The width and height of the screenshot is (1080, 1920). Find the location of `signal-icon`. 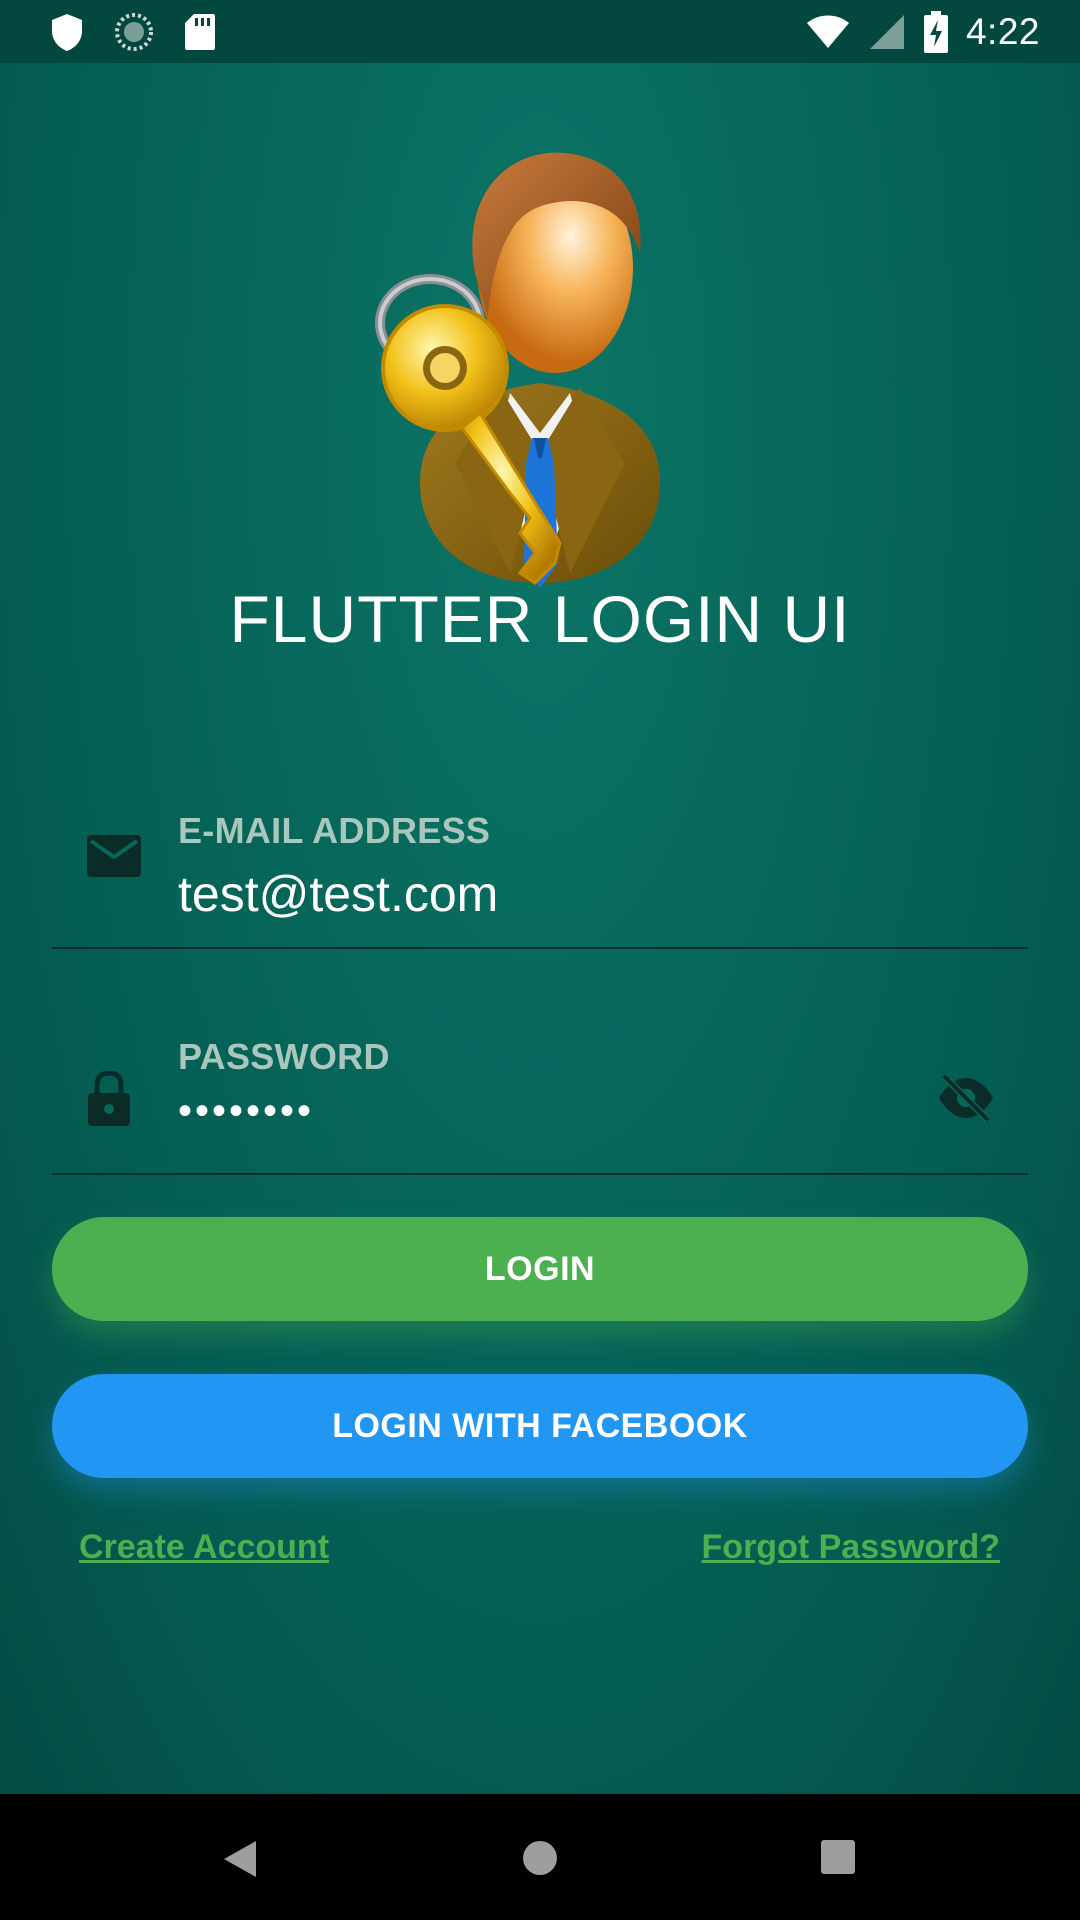

signal-icon is located at coordinates (886, 31).